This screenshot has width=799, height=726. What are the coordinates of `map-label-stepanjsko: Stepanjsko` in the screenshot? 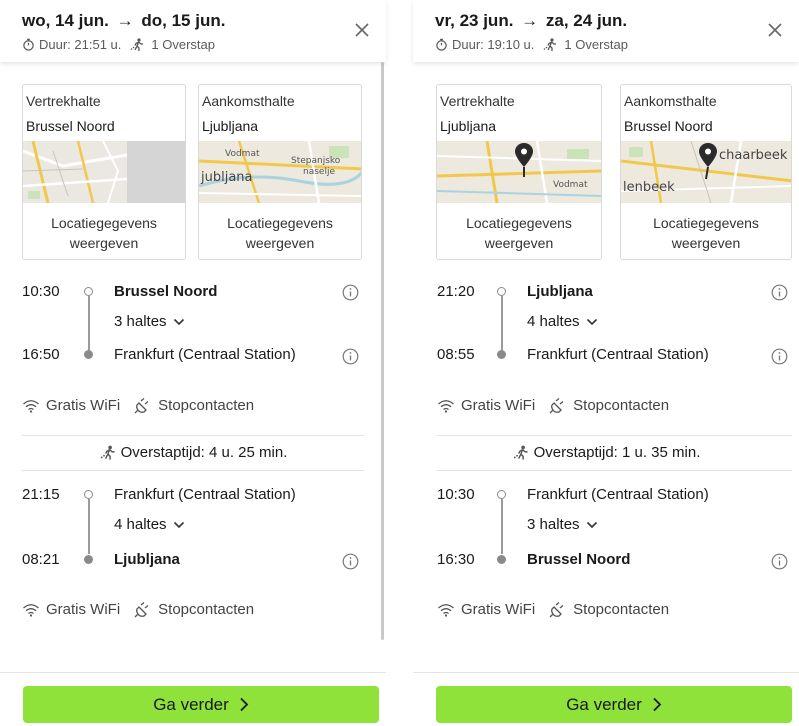 It's located at (316, 161).